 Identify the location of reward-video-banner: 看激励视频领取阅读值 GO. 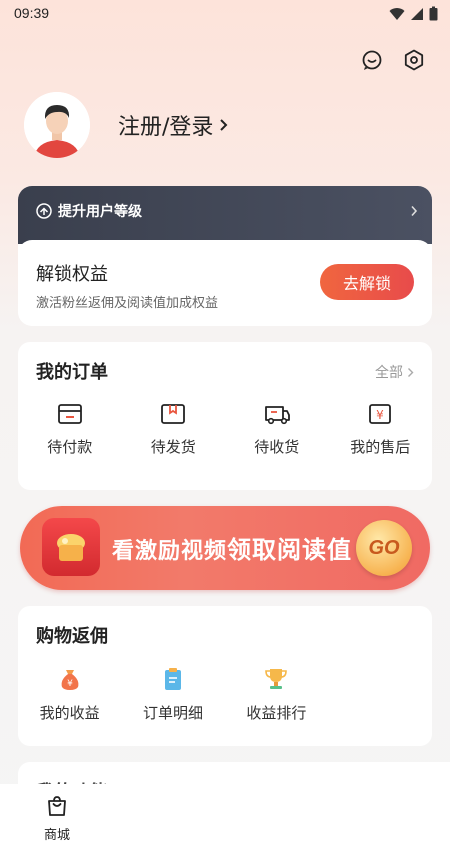
(225, 548).